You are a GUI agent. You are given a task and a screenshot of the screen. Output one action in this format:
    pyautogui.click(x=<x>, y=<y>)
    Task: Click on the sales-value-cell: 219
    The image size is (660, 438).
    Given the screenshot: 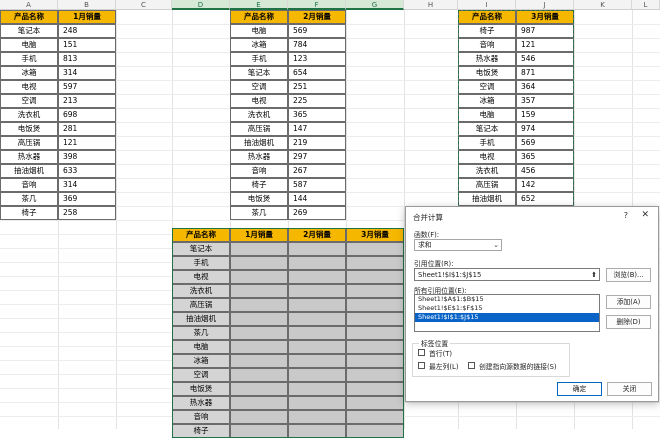 What is the action you would take?
    pyautogui.click(x=317, y=143)
    